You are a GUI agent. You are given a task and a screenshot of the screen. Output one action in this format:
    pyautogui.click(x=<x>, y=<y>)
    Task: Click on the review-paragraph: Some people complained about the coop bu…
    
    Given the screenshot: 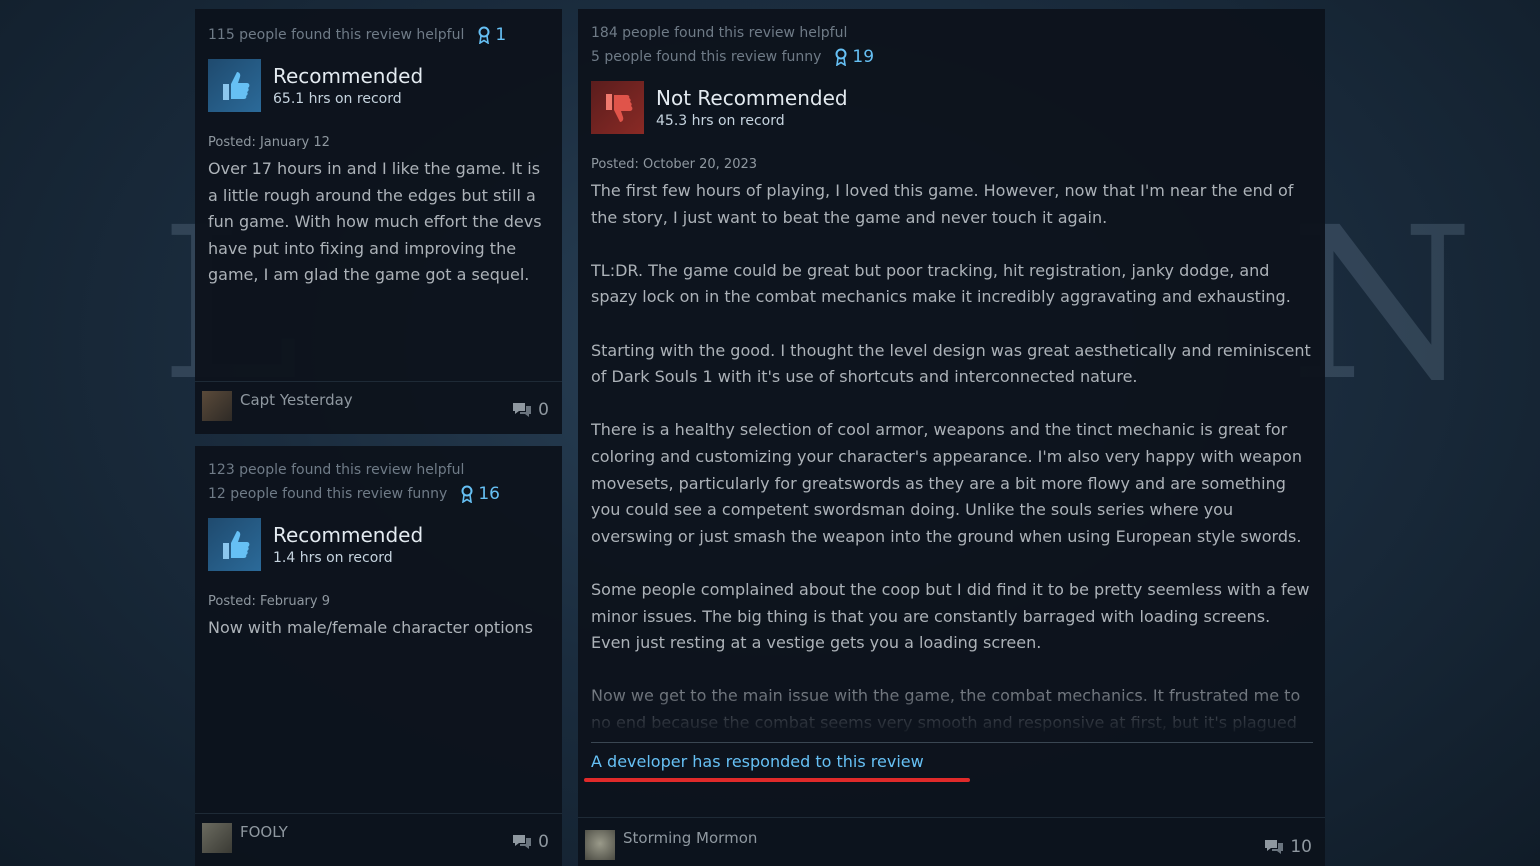 What is the action you would take?
    pyautogui.click(x=950, y=616)
    